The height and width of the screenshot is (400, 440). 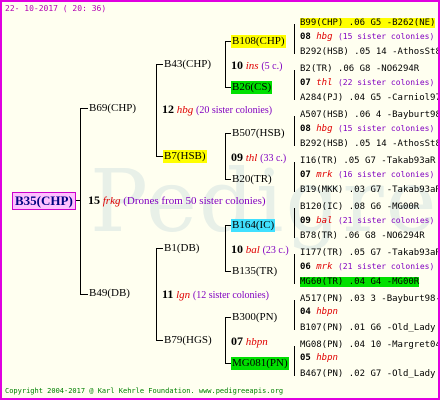 What do you see at coordinates (254, 271) in the screenshot?
I see `gen3-queen-6: B135(TR)` at bounding box center [254, 271].